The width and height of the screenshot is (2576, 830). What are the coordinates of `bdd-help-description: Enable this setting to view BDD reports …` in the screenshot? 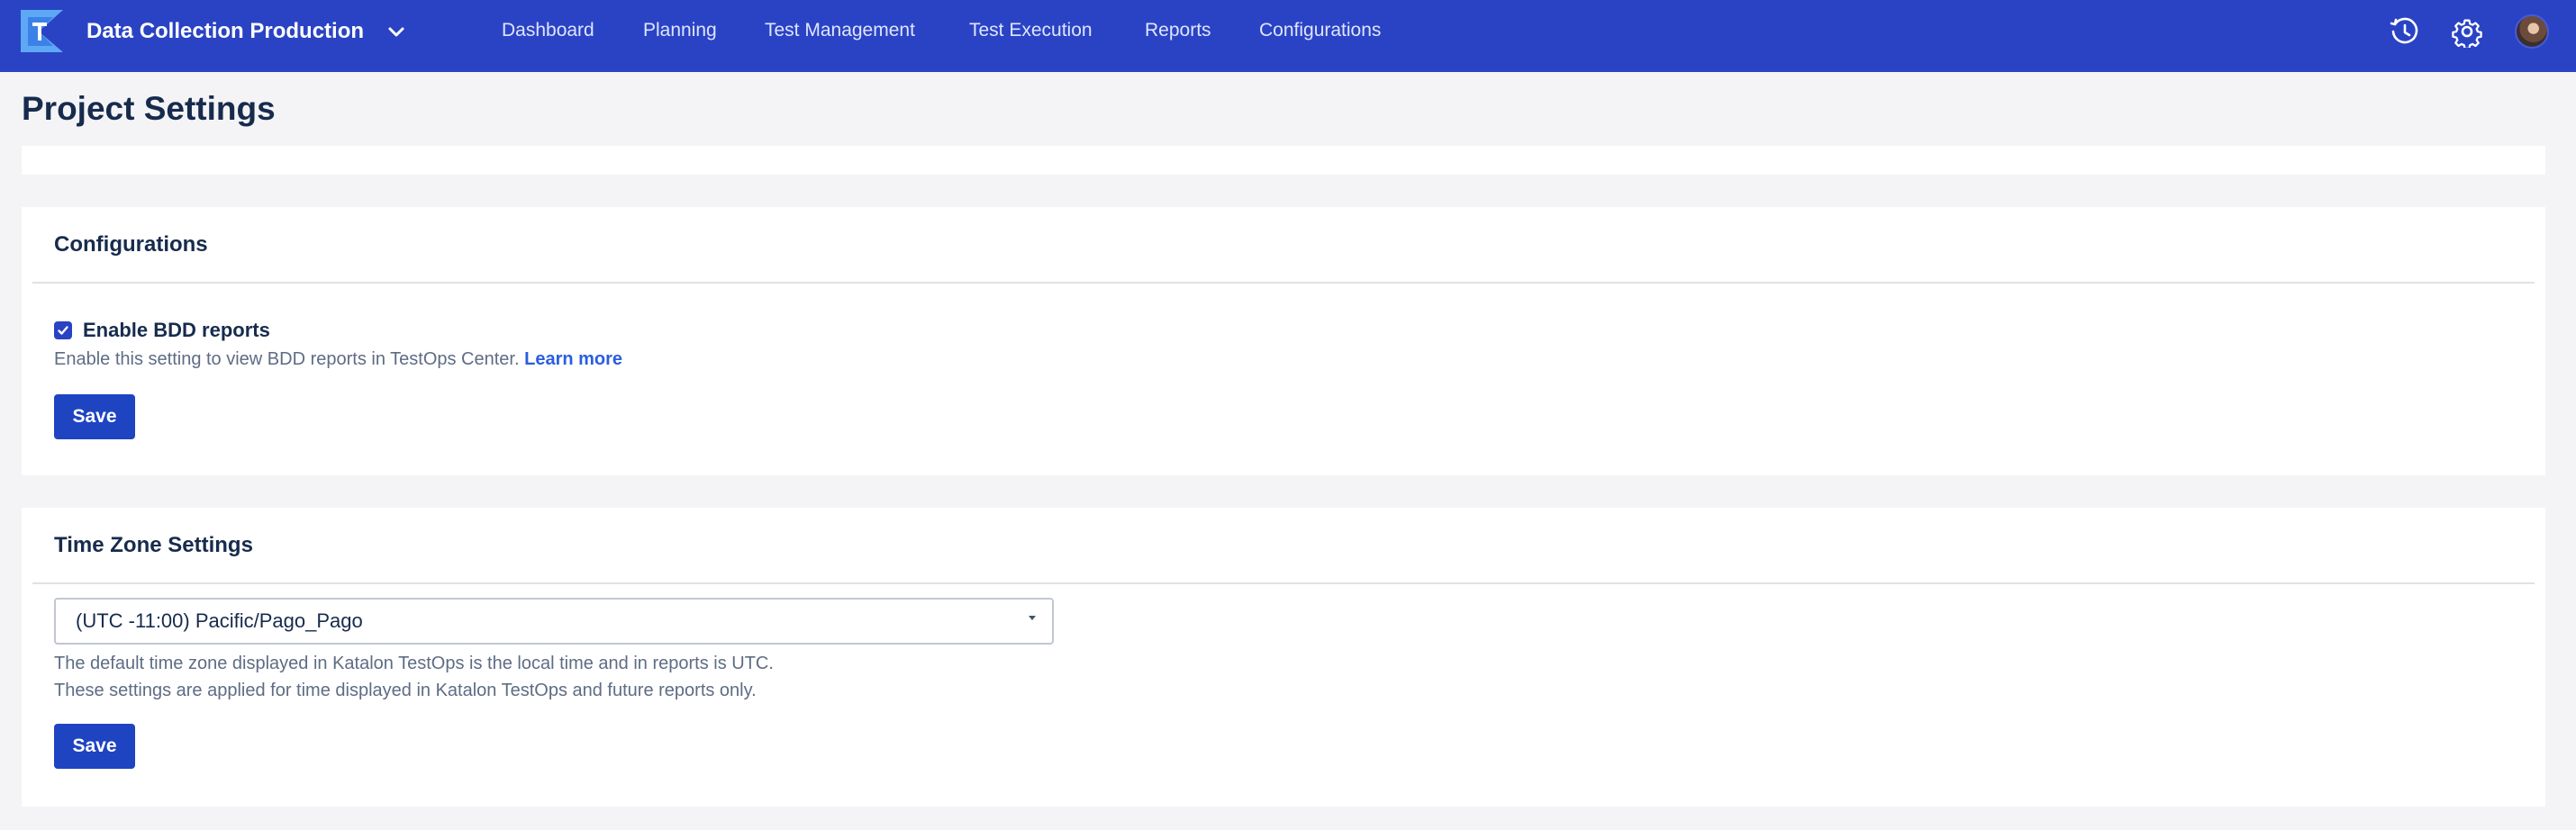 It's located at (287, 359).